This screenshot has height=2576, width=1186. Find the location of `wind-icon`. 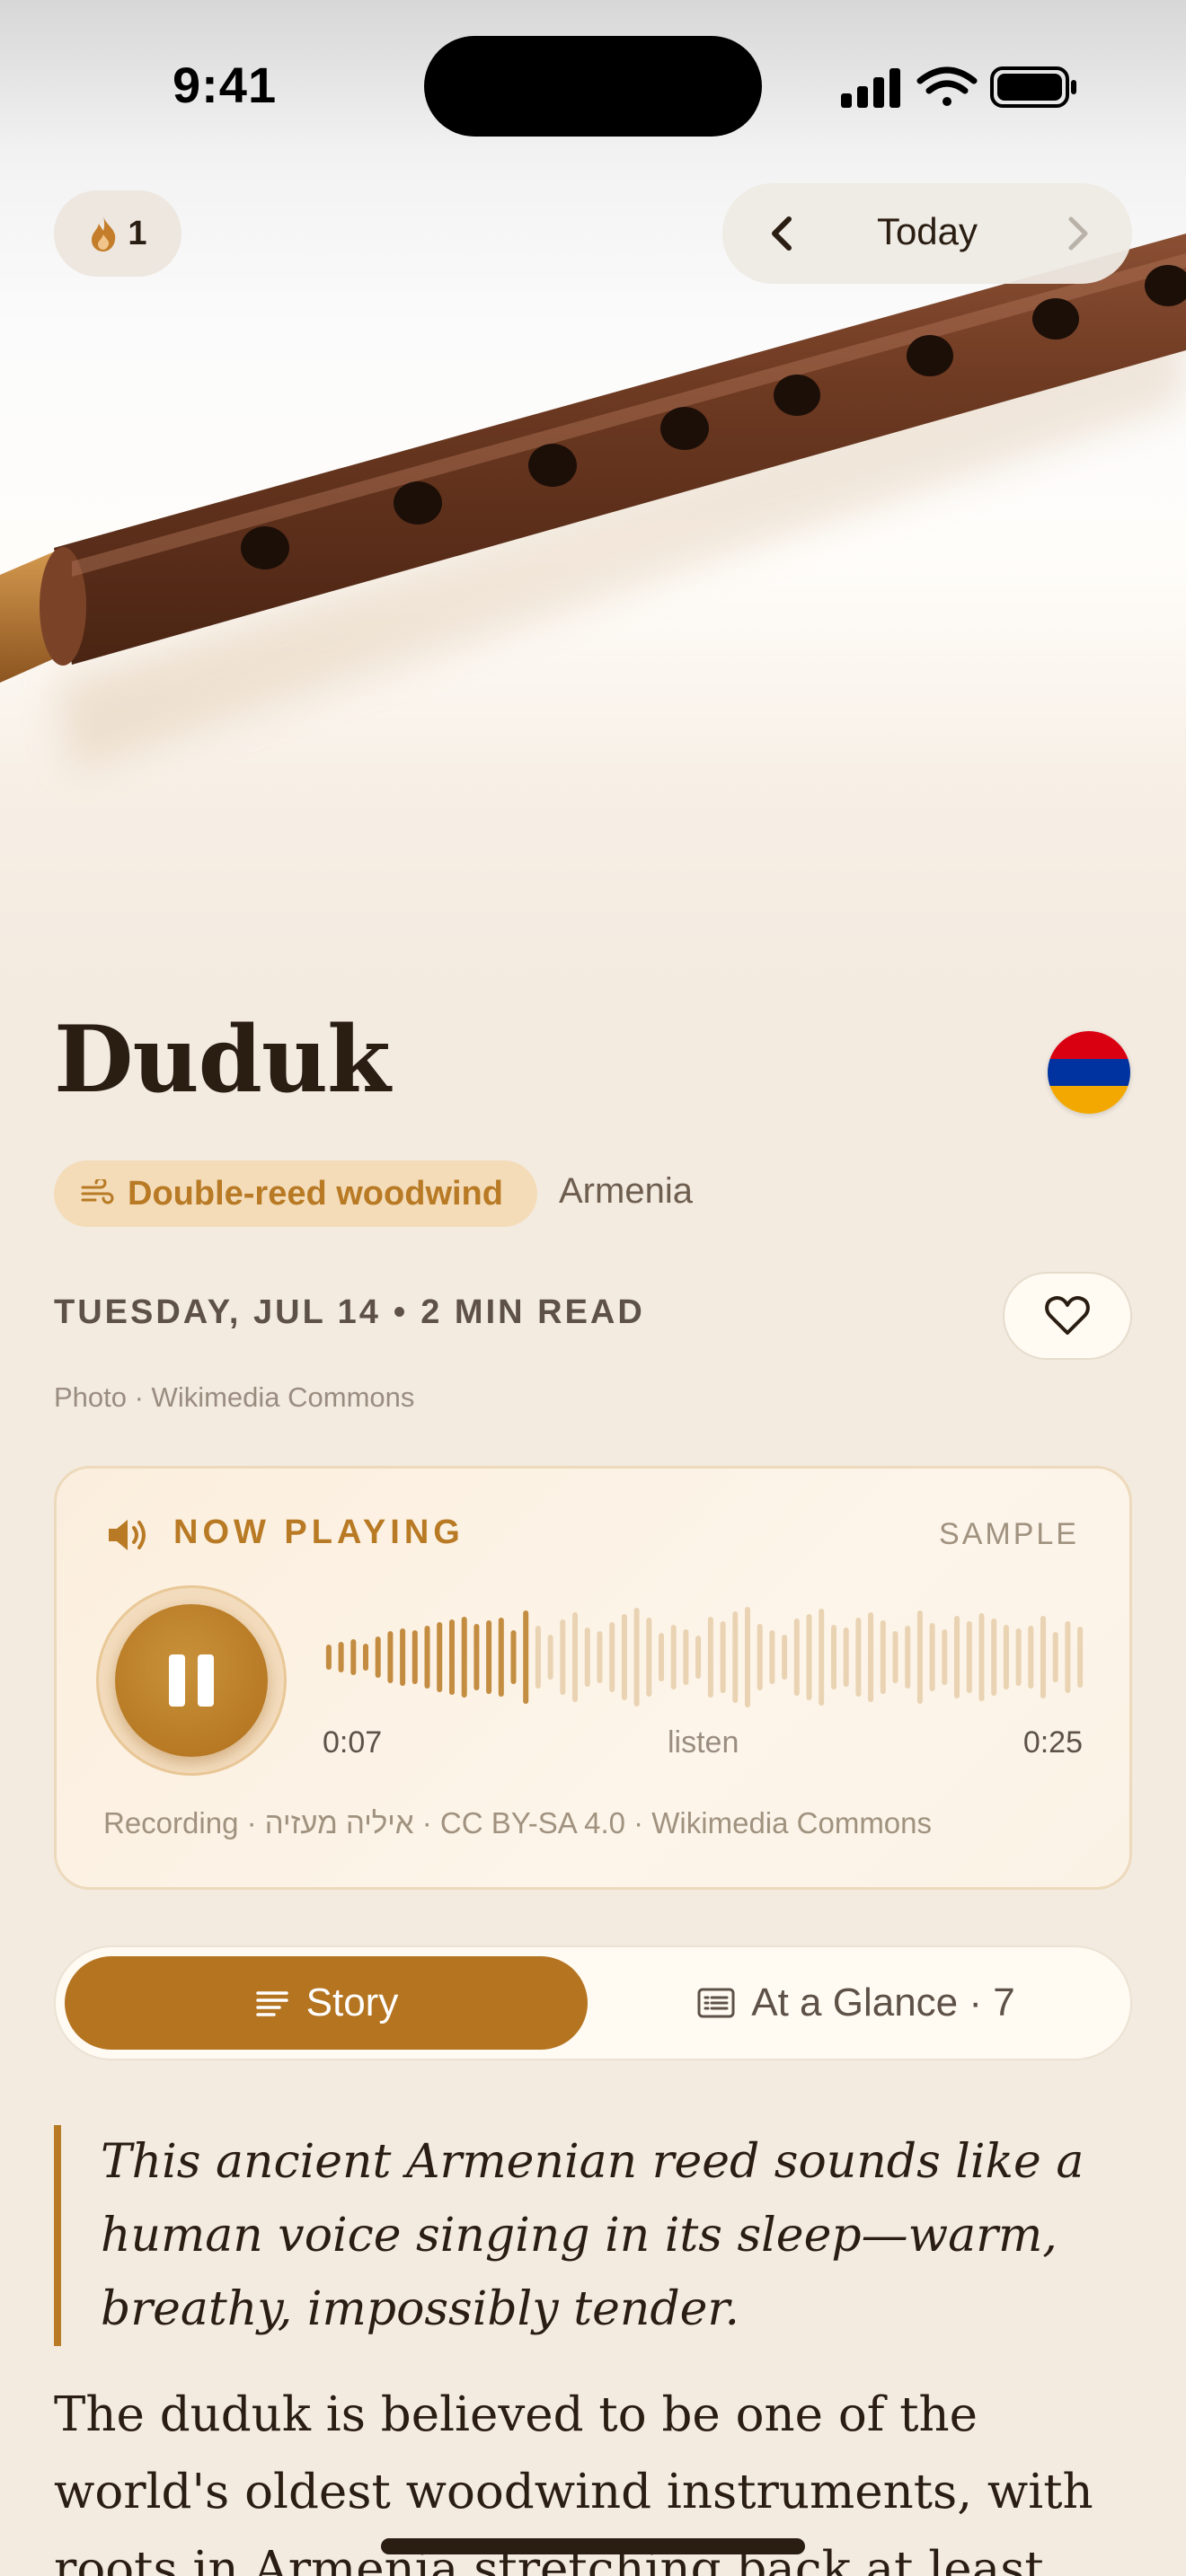

wind-icon is located at coordinates (97, 1191).